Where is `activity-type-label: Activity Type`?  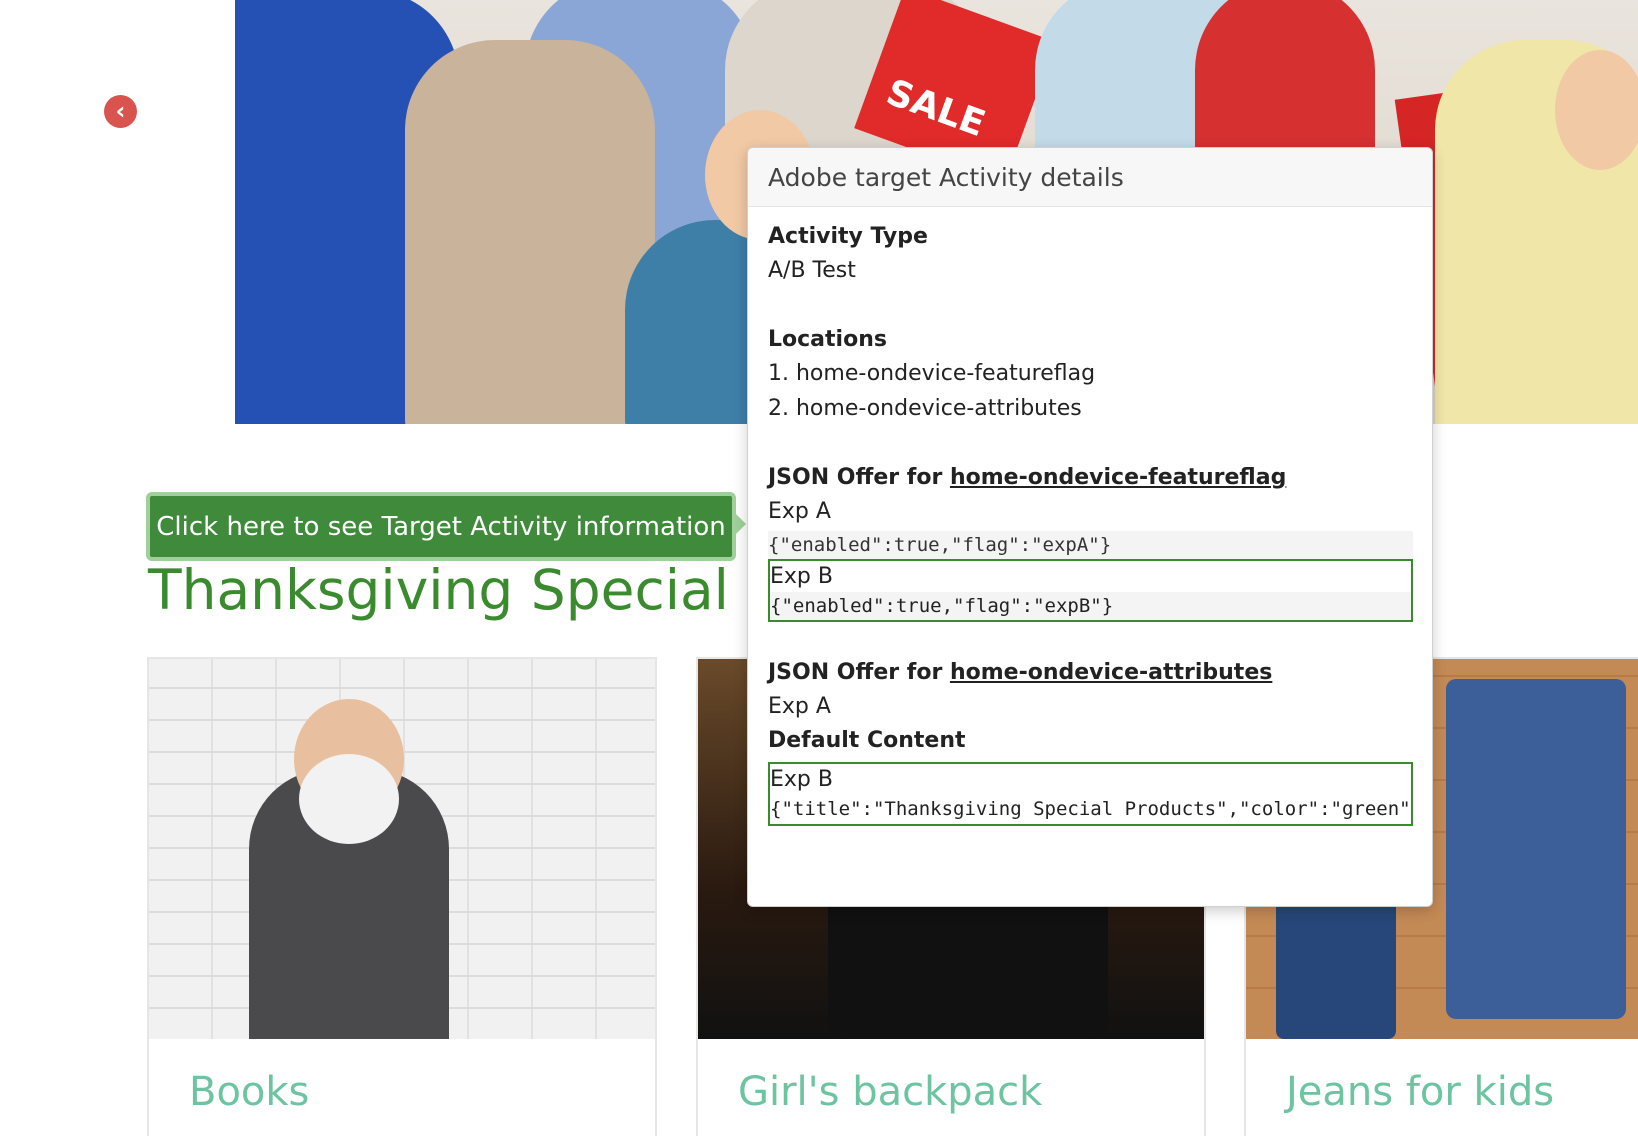 activity-type-label: Activity Type is located at coordinates (848, 236).